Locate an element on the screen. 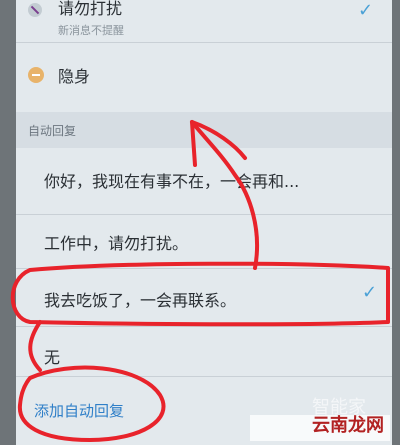 The width and height of the screenshot is (400, 445). arrow-head-left is located at coordinates (193, 143).